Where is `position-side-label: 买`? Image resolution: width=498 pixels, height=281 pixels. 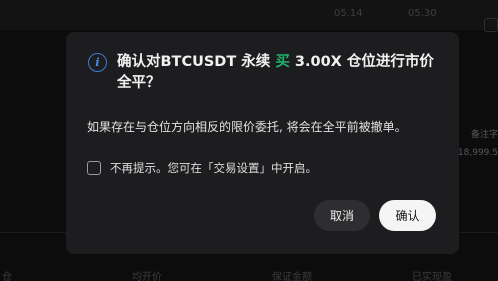 position-side-label: 买 is located at coordinates (282, 62).